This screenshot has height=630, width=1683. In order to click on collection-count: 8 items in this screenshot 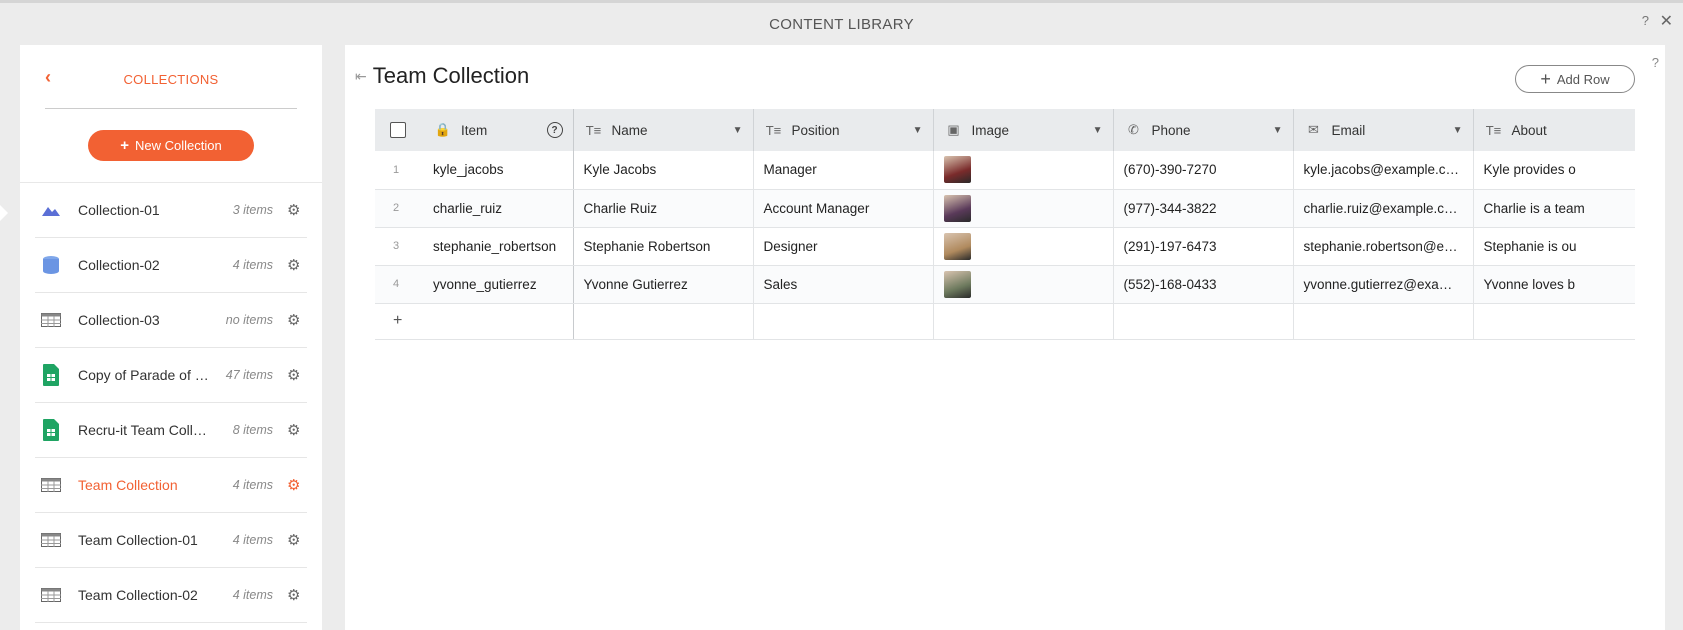, I will do `click(252, 430)`.